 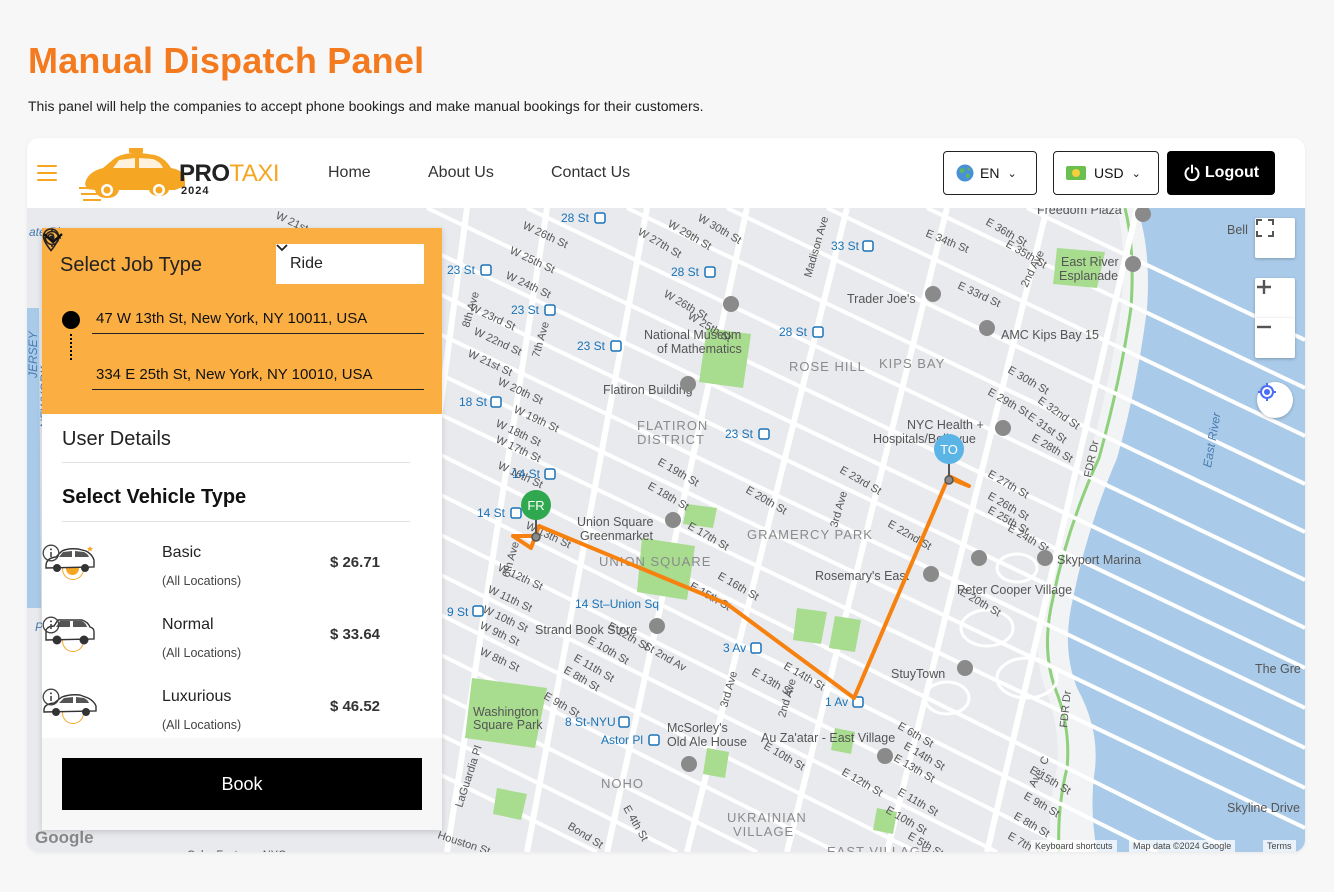 I want to click on map-data-attribution: Map data ©2024 Google, so click(x=1182, y=846).